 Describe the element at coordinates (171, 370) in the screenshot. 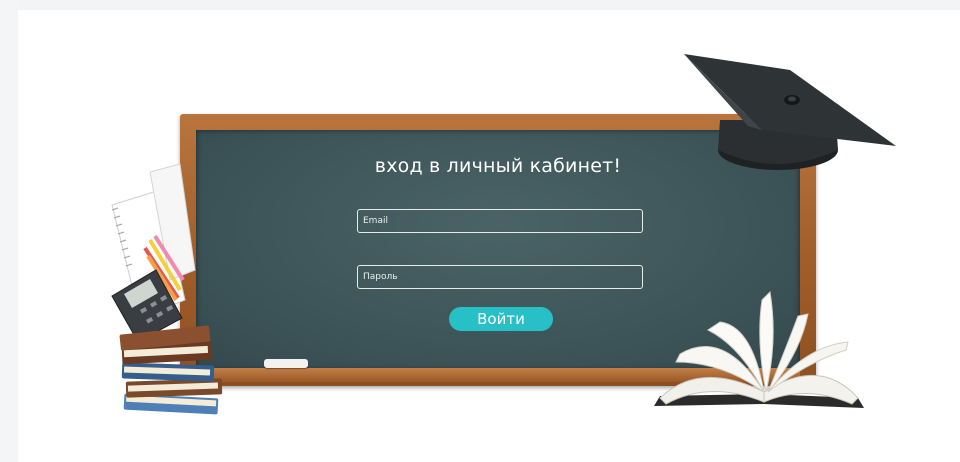

I see `book-stack-icon` at that location.